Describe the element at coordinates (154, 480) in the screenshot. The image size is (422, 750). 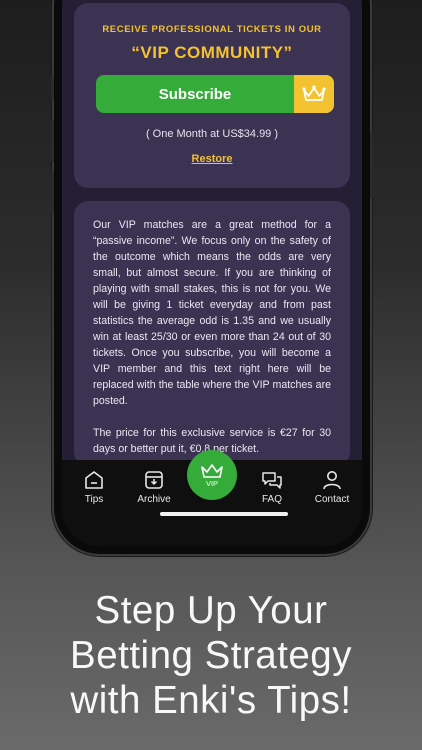
I see `archive-icon` at that location.